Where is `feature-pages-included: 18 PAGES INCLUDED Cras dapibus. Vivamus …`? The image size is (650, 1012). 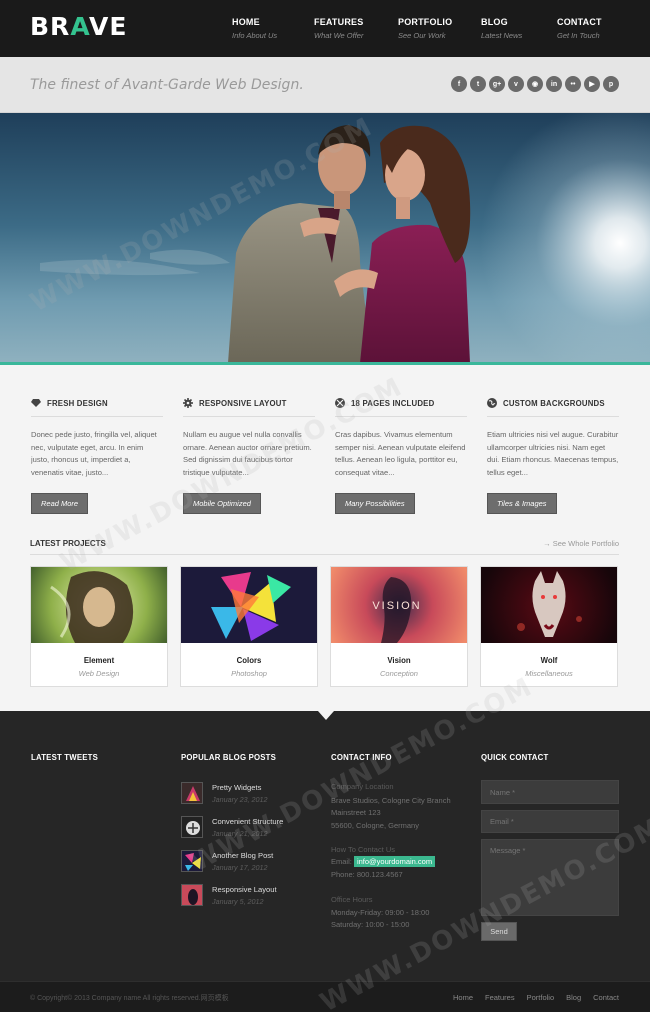
feature-pages-included: 18 PAGES INCLUDED Cras dapibus. Vivamus … is located at coordinates (401, 456).